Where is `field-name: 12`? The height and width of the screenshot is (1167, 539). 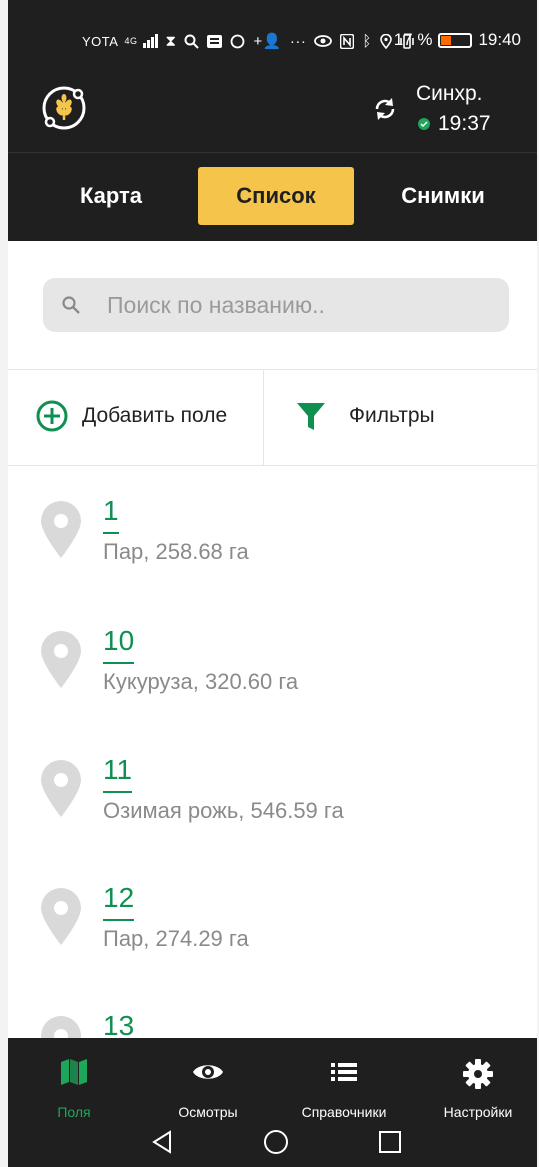
field-name: 12 is located at coordinates (119, 901).